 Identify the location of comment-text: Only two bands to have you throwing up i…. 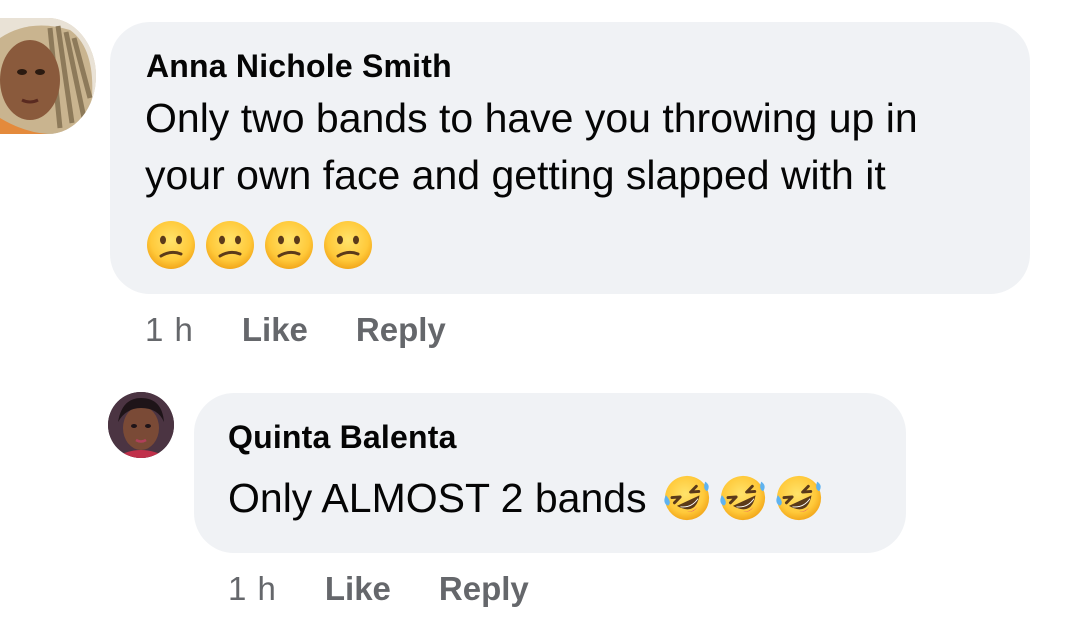
(531, 147).